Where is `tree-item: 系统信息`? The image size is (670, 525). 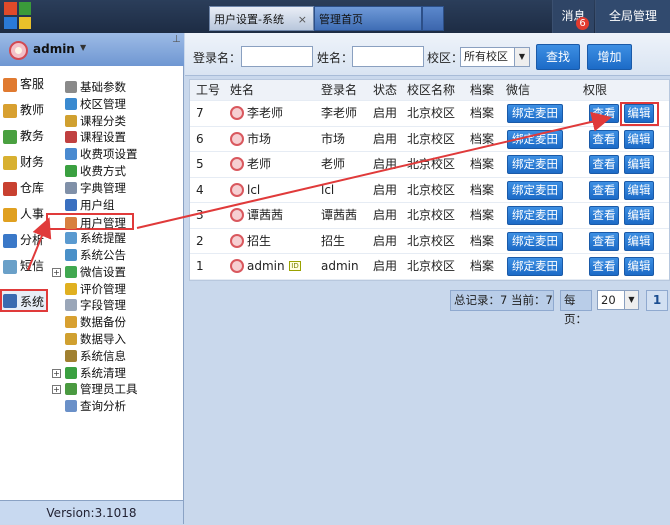
tree-item: 系统信息 is located at coordinates (116, 356).